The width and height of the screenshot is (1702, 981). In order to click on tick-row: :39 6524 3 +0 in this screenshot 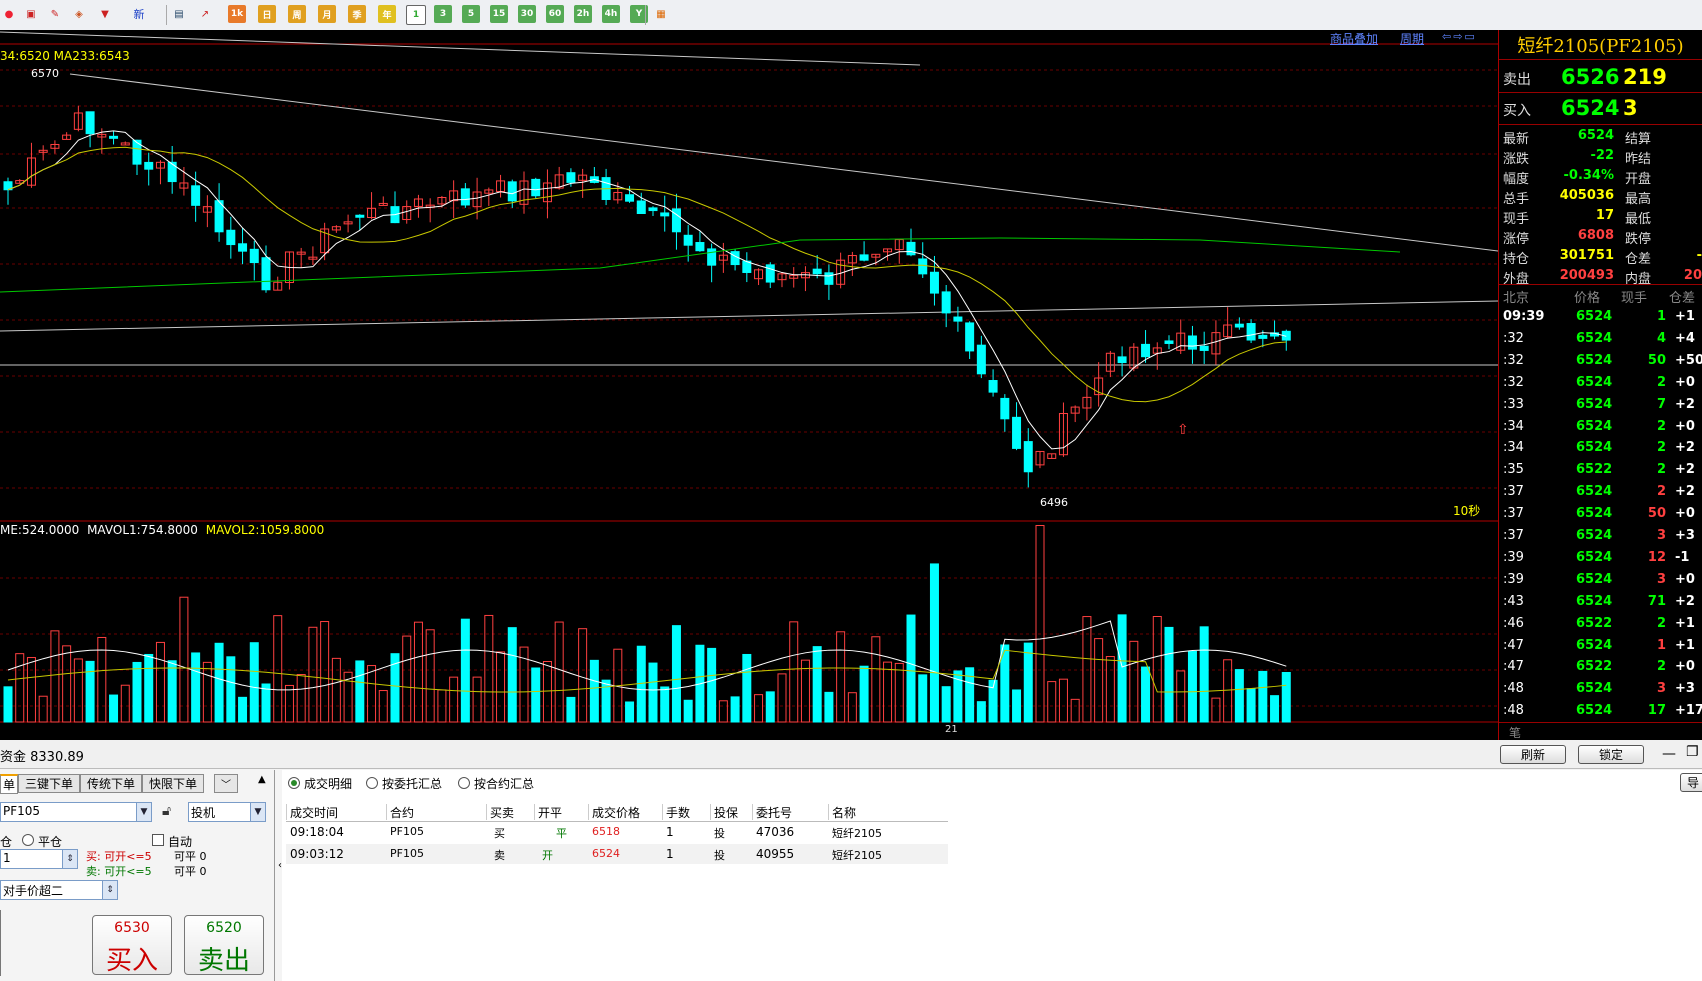, I will do `click(1600, 579)`.